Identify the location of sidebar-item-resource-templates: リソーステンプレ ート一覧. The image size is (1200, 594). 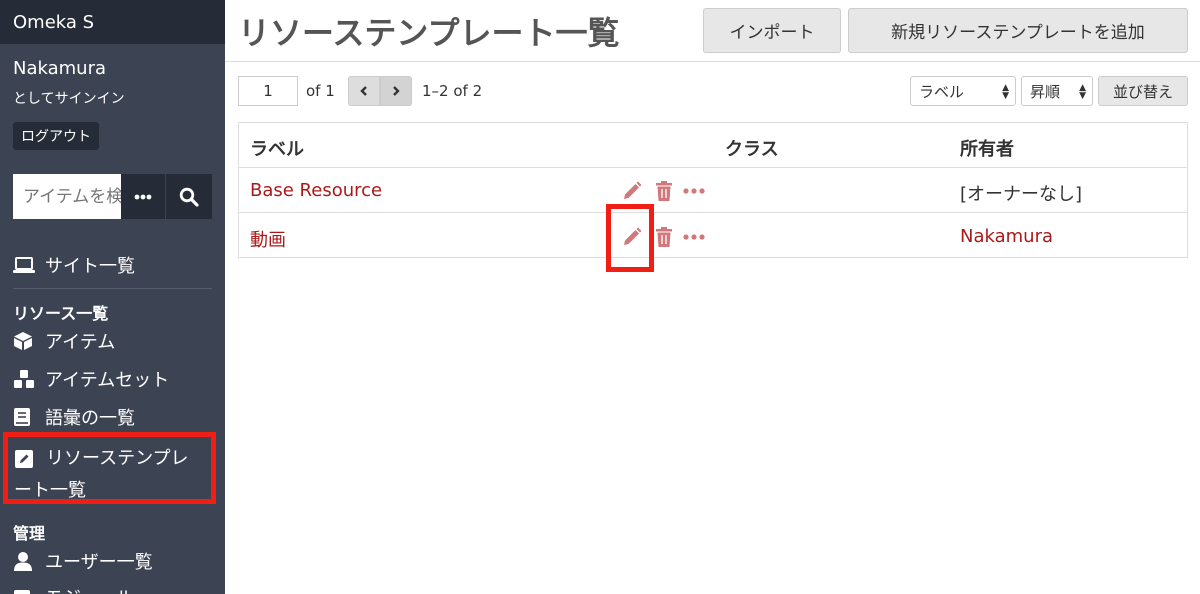
(109, 468).